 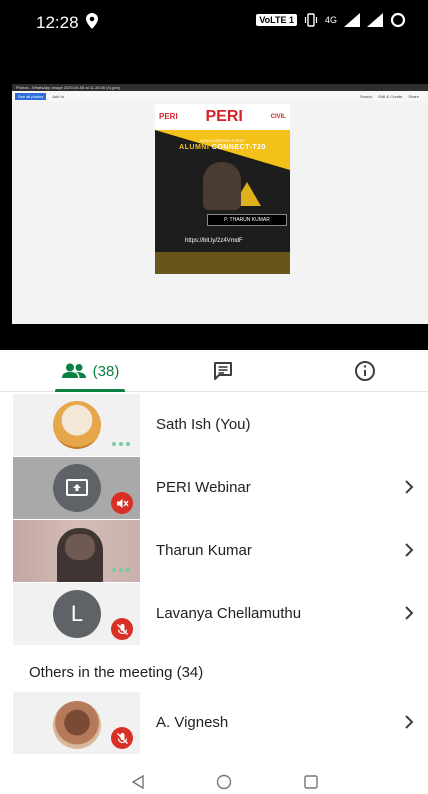 I want to click on tab-info, so click(x=365, y=371).